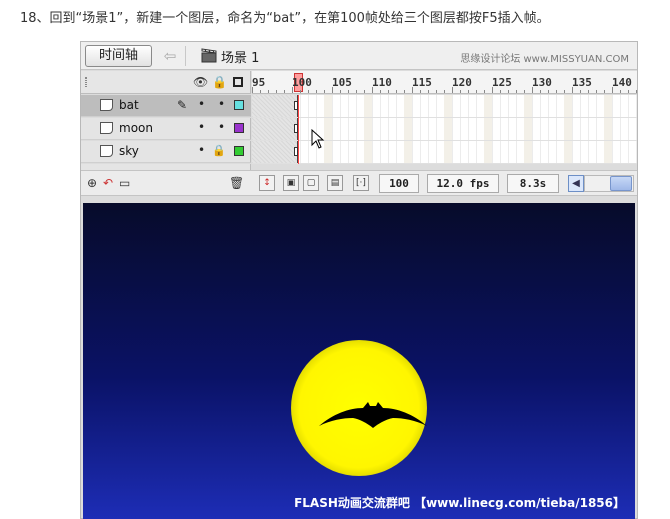  I want to click on layer-name: sky, so click(129, 151).